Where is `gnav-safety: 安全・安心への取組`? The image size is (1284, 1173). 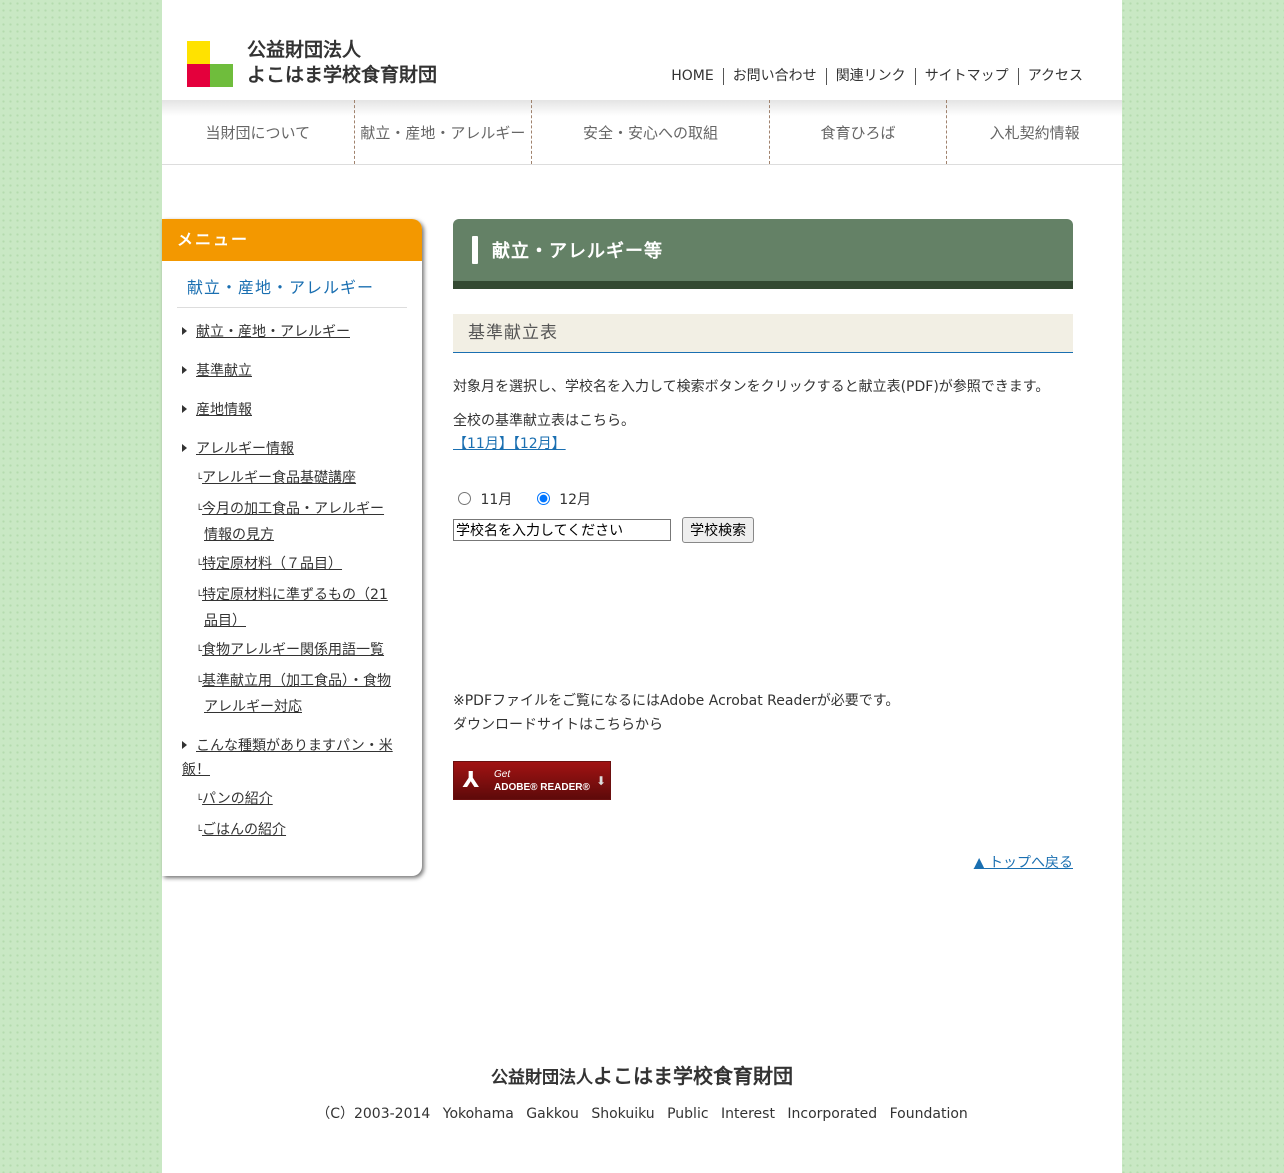 gnav-safety: 安全・安心への取組 is located at coordinates (651, 132).